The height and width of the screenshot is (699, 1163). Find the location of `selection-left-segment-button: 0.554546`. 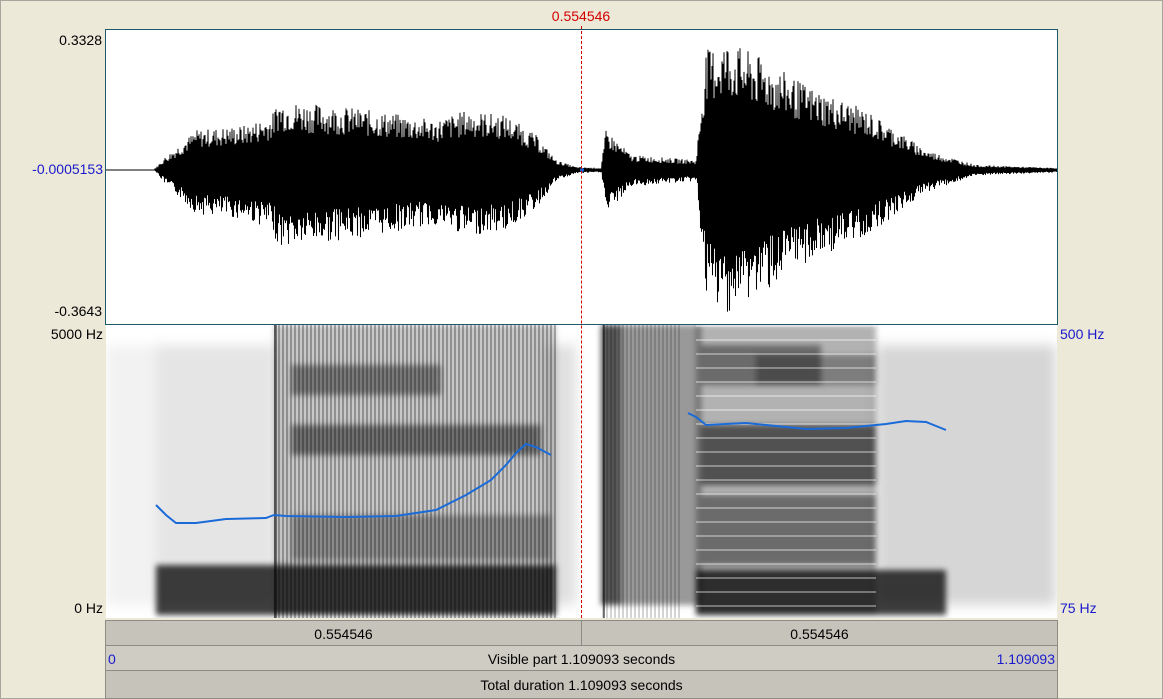

selection-left-segment-button: 0.554546 is located at coordinates (343, 633).